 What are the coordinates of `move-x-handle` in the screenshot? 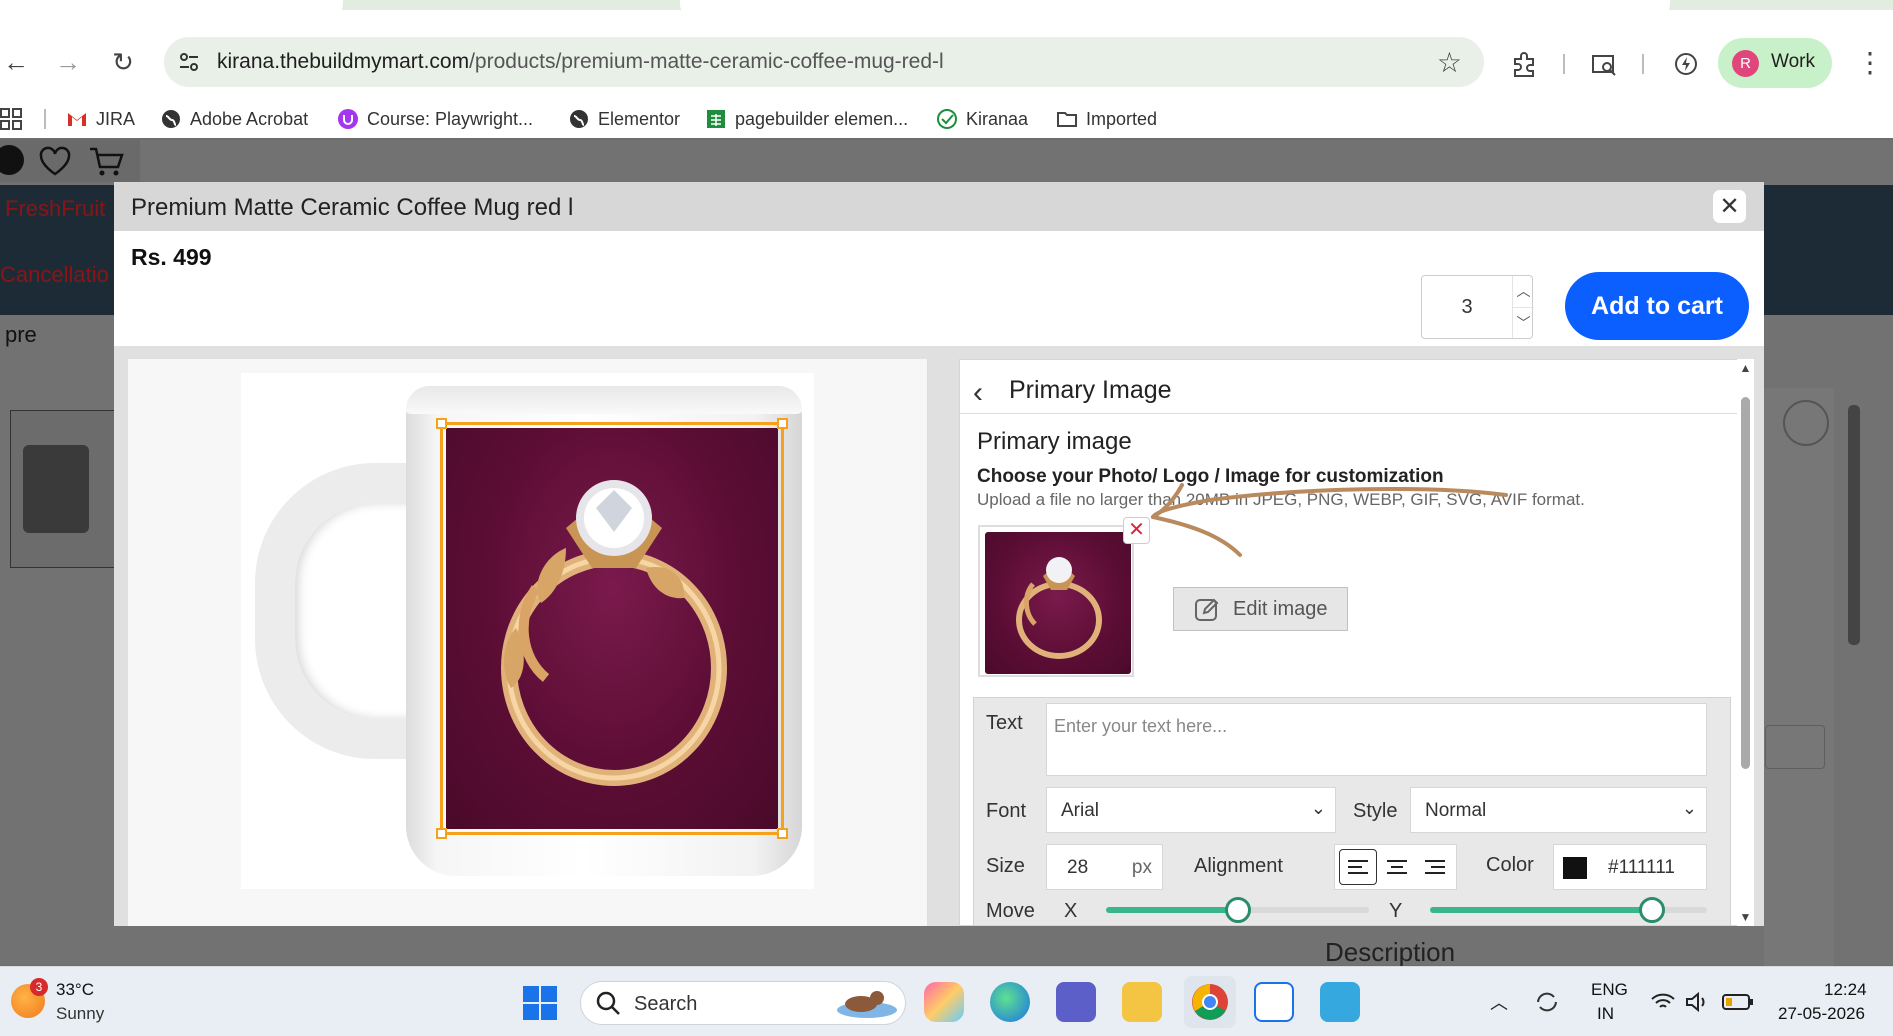 It's located at (1237, 910).